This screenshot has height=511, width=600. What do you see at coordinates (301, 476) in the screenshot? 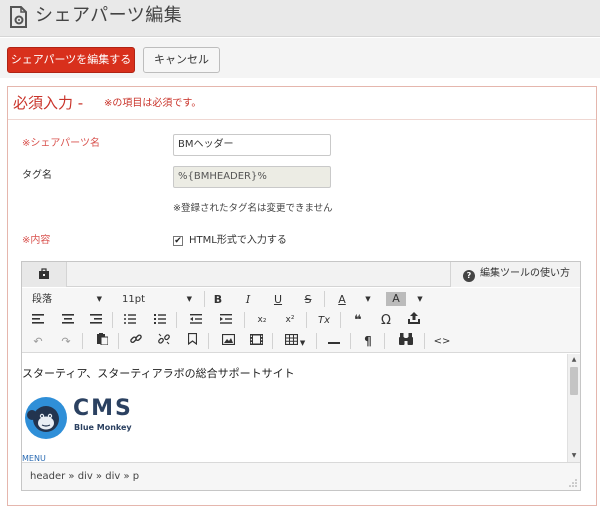
I see `editor-statusbar: header » div » div » p` at bounding box center [301, 476].